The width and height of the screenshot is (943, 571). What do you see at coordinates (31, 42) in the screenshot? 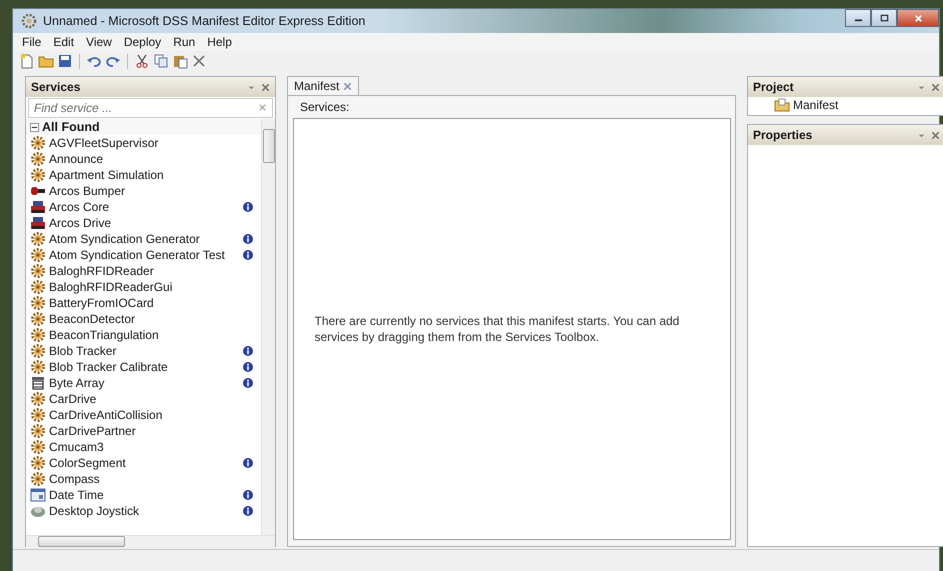
I see `menu-item: File` at bounding box center [31, 42].